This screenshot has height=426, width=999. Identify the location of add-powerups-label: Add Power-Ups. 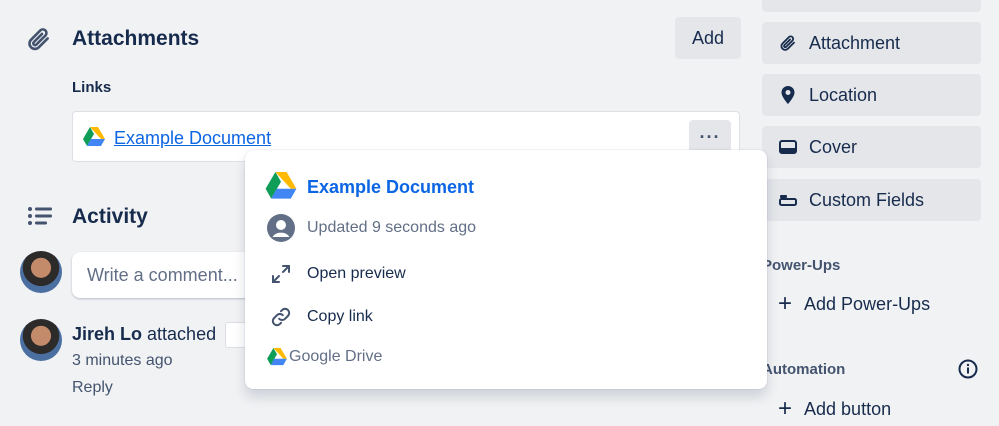
(867, 303).